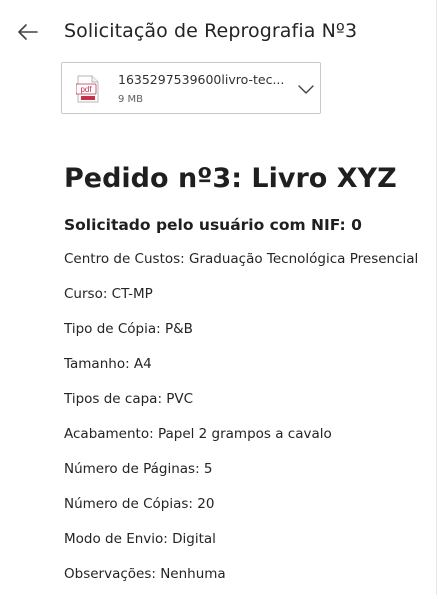  What do you see at coordinates (191, 88) in the screenshot?
I see `attachment-card: pdf 1635297539600livro-tec... 9 MB` at bounding box center [191, 88].